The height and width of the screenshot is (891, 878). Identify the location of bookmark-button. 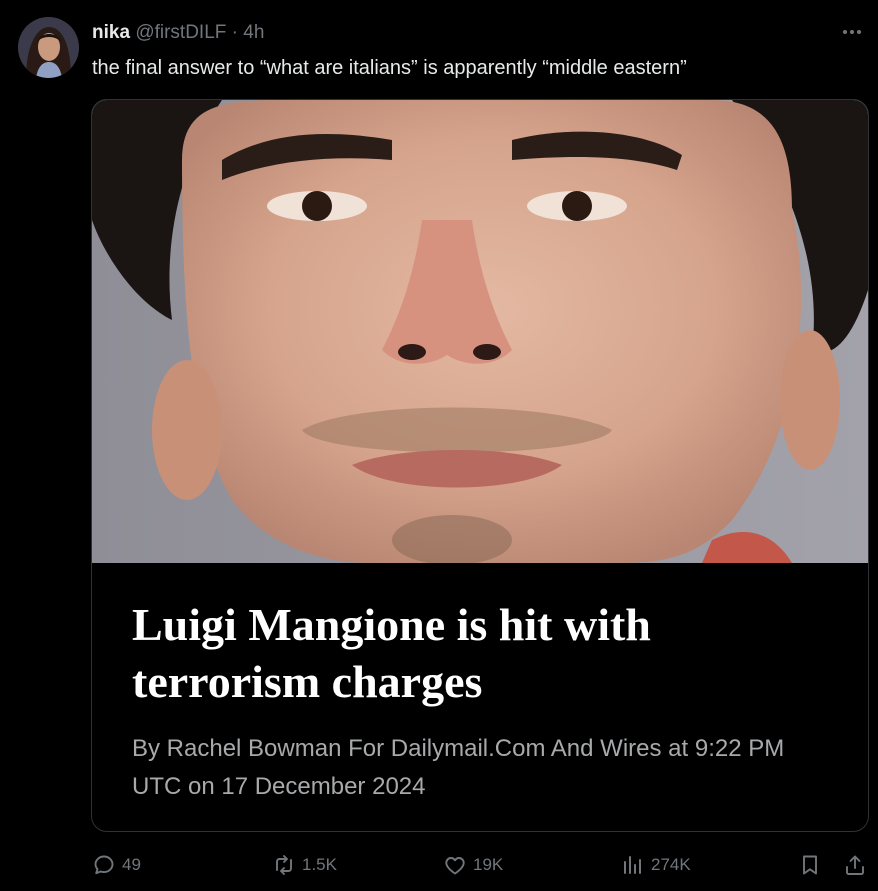
(813, 865).